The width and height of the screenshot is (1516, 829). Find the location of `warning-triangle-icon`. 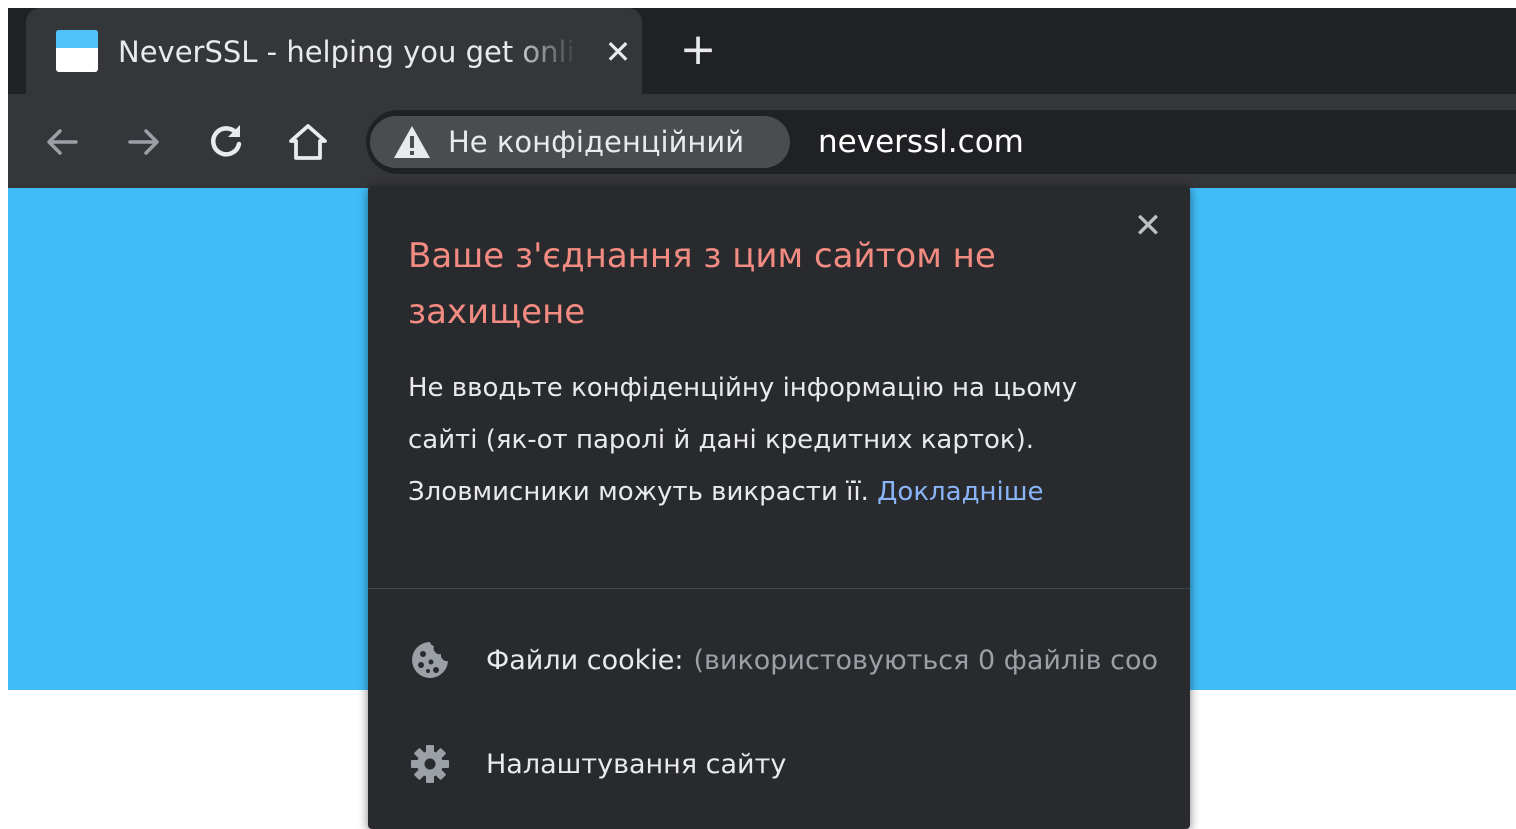

warning-triangle-icon is located at coordinates (412, 142).